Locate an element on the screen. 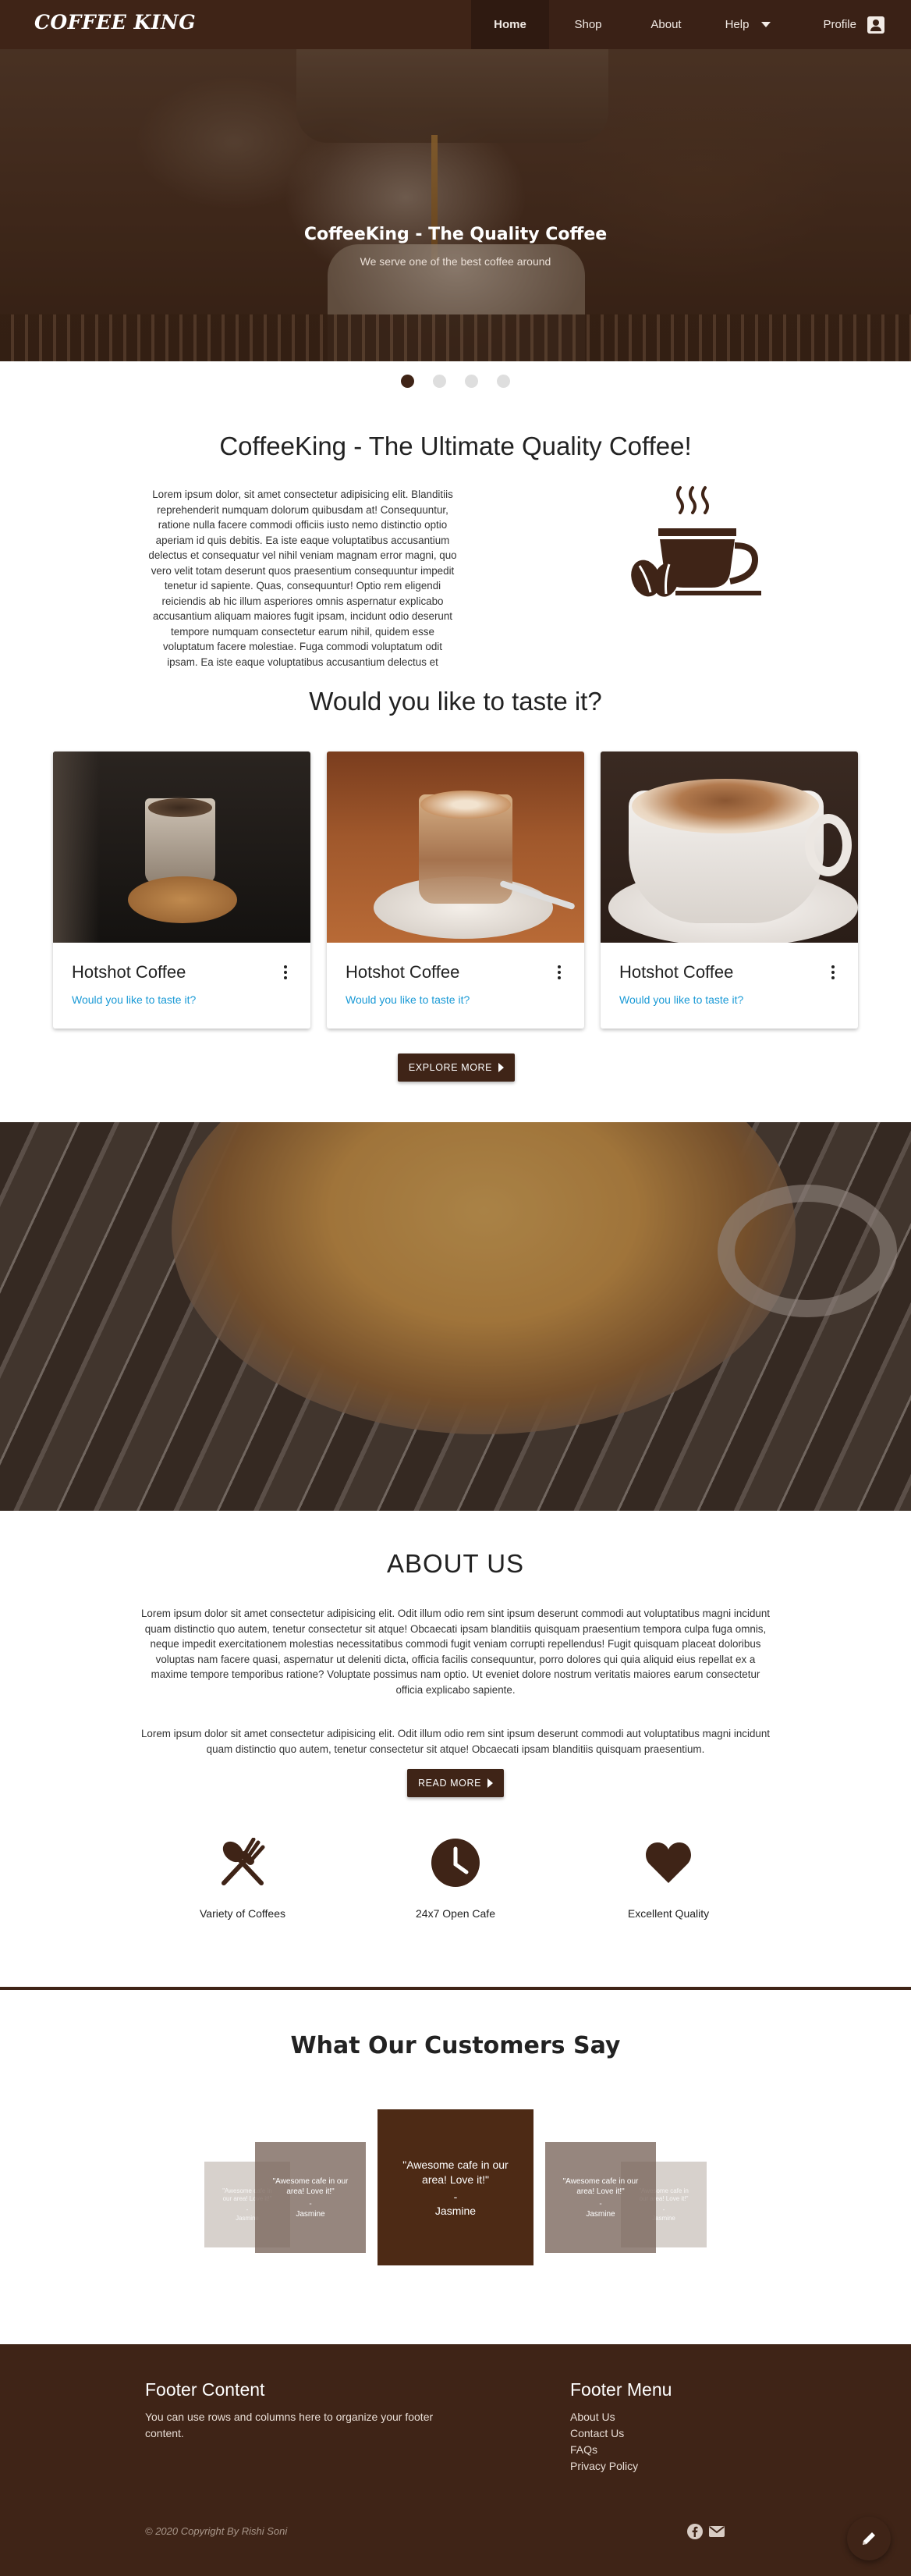 The width and height of the screenshot is (911, 2576). clock-icon is located at coordinates (455, 1863).